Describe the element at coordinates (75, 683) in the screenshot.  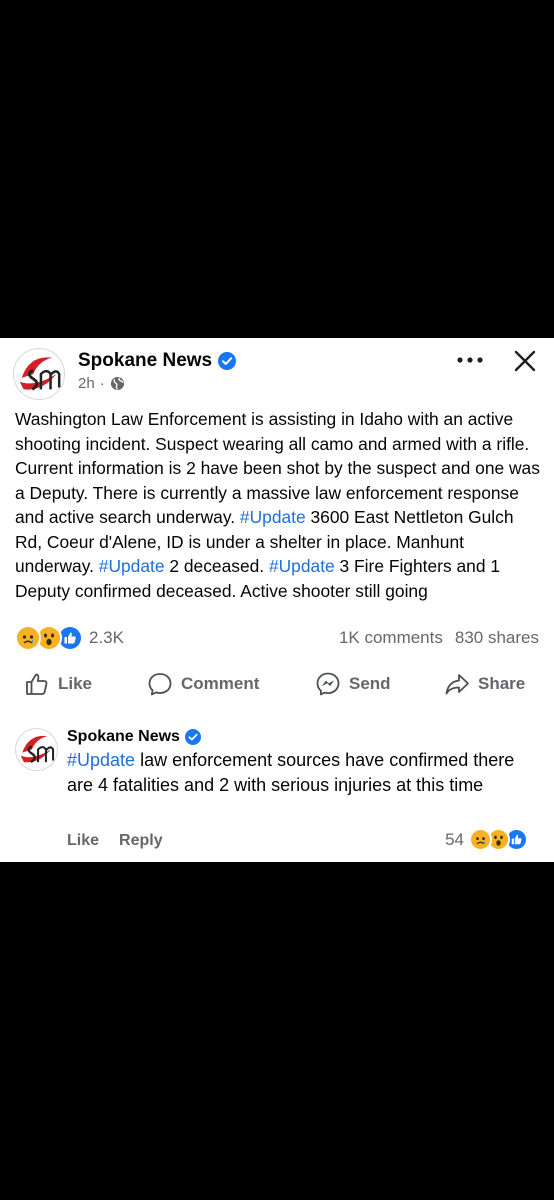
I see `like-label: Like` at that location.